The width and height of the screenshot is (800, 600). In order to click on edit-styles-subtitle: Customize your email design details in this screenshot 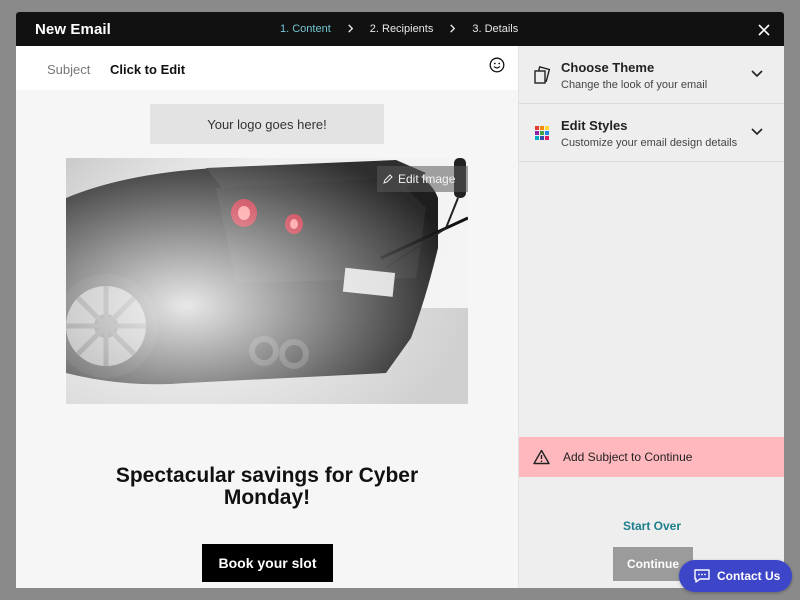, I will do `click(649, 143)`.